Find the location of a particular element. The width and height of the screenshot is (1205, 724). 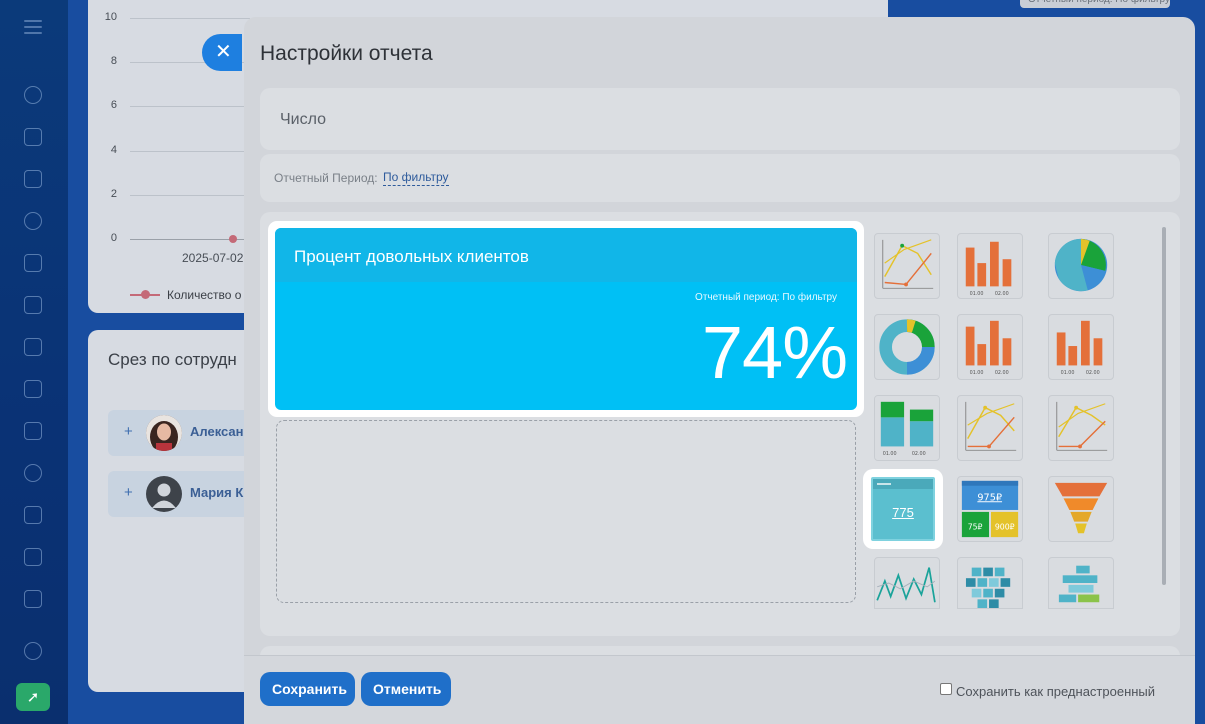

period-link: По фильтру is located at coordinates (416, 178).